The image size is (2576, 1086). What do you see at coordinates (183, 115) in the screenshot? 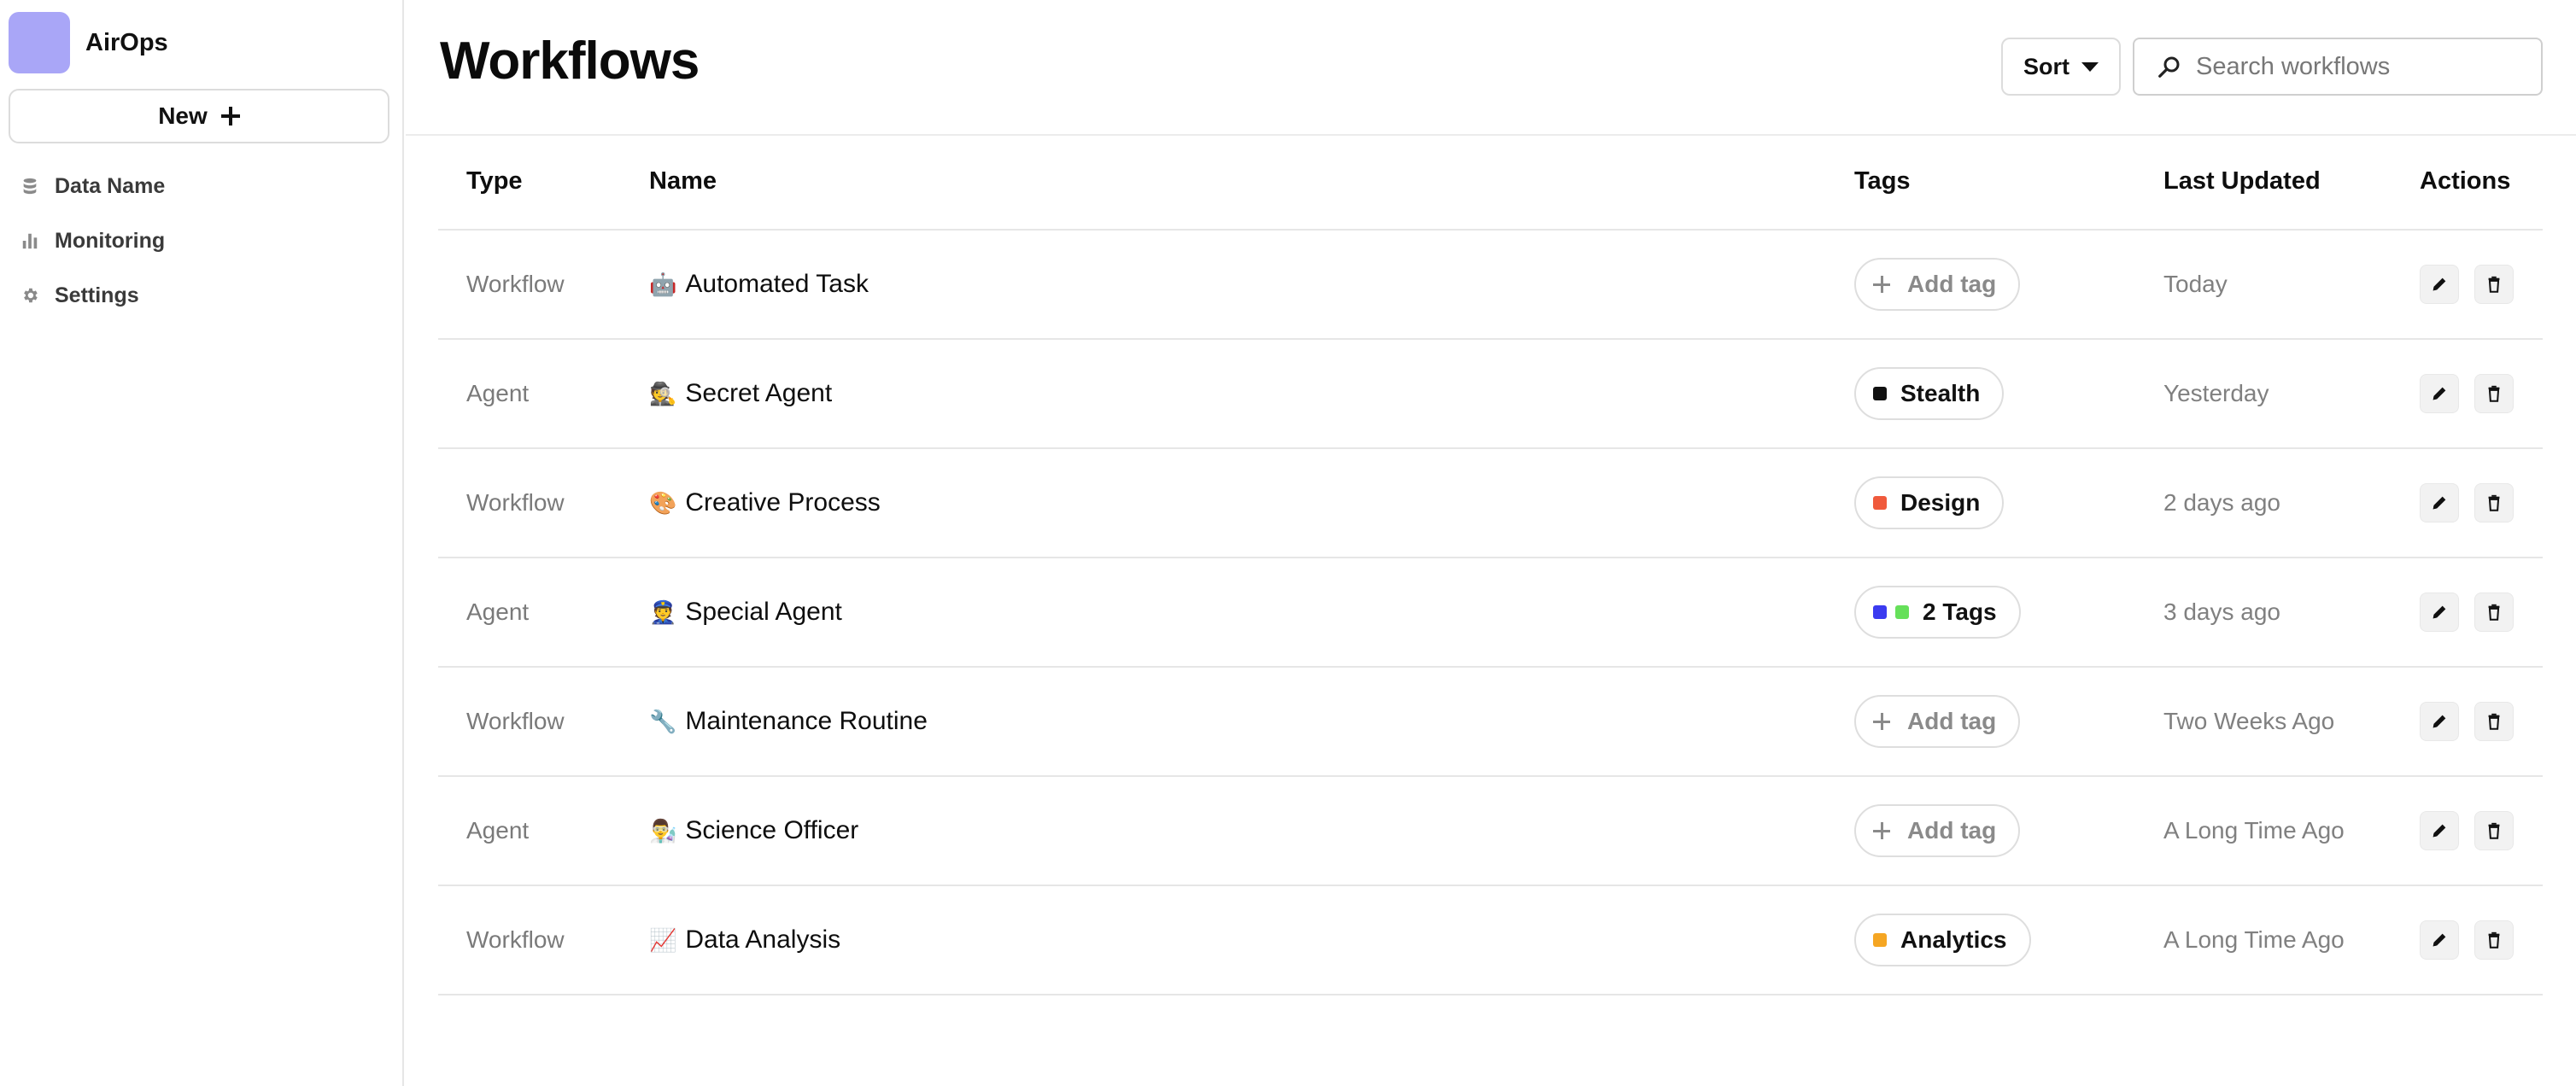
I see `new-button-label: New` at bounding box center [183, 115].